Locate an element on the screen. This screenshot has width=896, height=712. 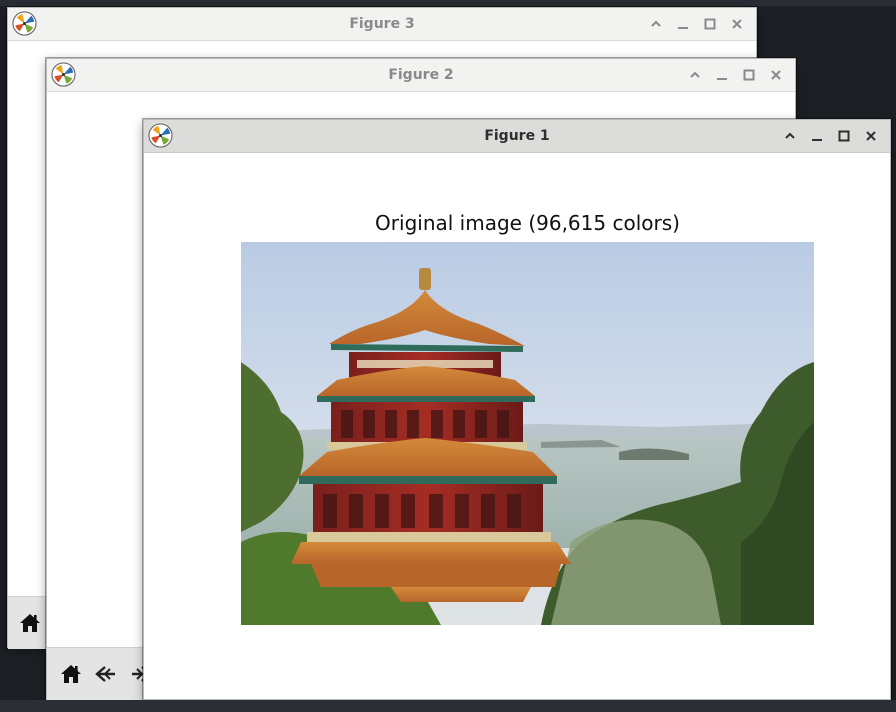
axes-title: Original image (96,615 colors) is located at coordinates (527, 223).